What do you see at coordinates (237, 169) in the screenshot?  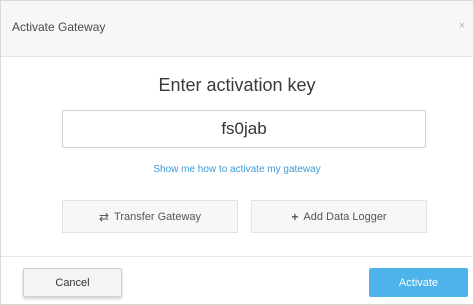 I see `activation-help-link: Show me how to activate my gateway` at bounding box center [237, 169].